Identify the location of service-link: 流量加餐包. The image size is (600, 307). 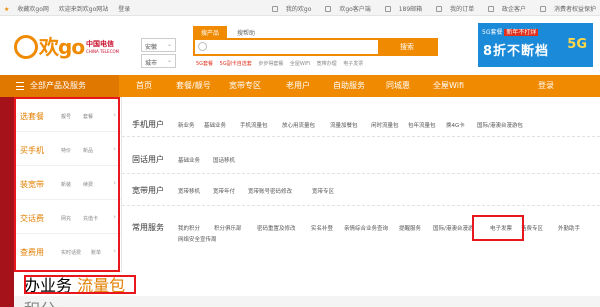
(344, 125).